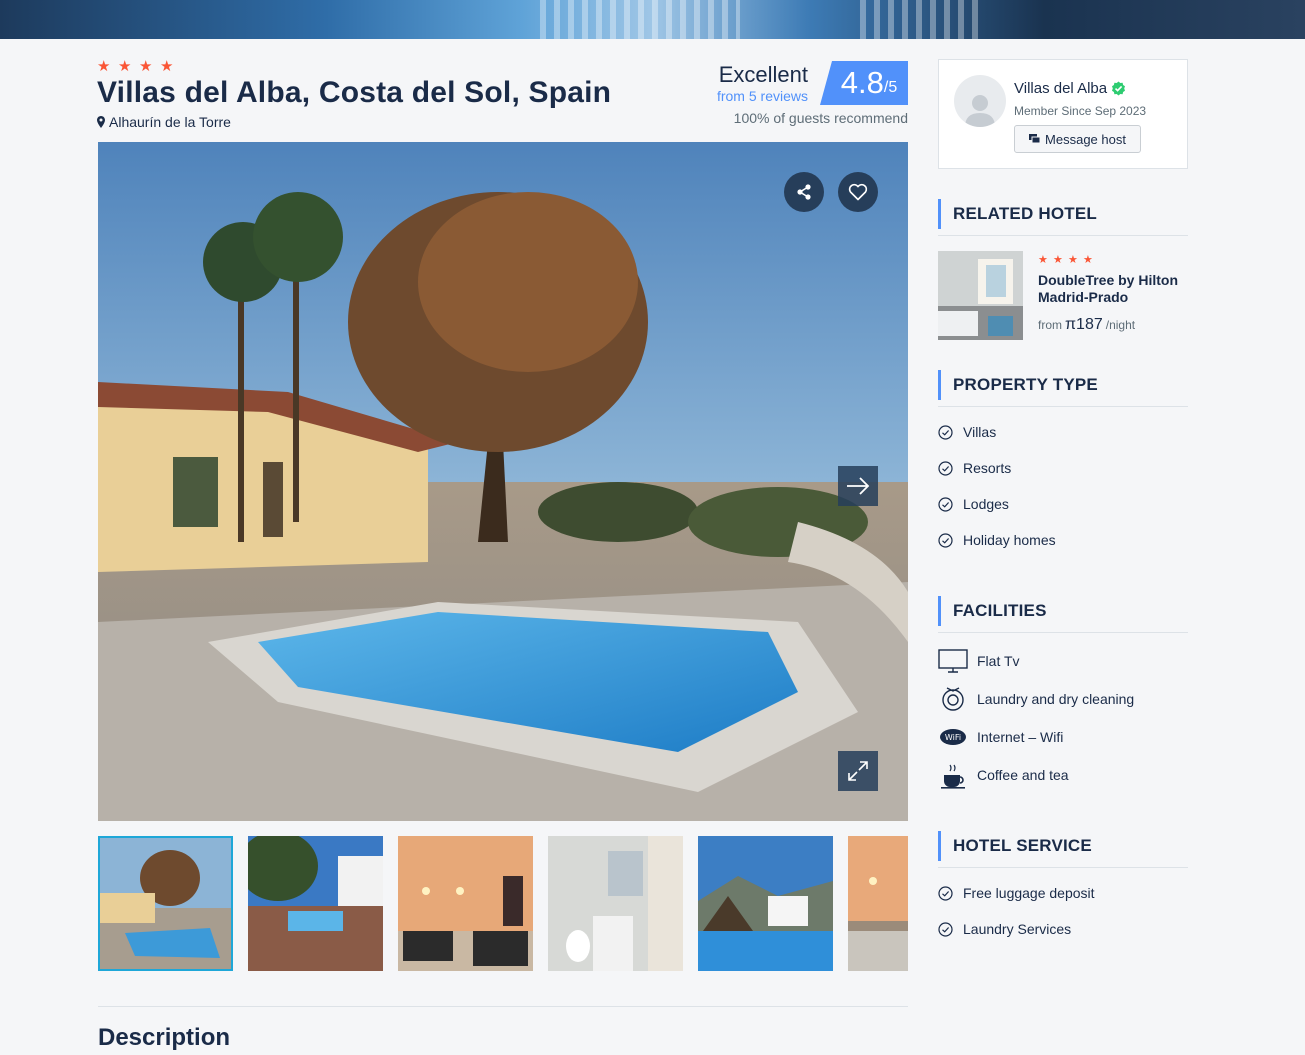 The image size is (1305, 1055). Describe the element at coordinates (1085, 139) in the screenshot. I see `message-host-label: Message host` at that location.